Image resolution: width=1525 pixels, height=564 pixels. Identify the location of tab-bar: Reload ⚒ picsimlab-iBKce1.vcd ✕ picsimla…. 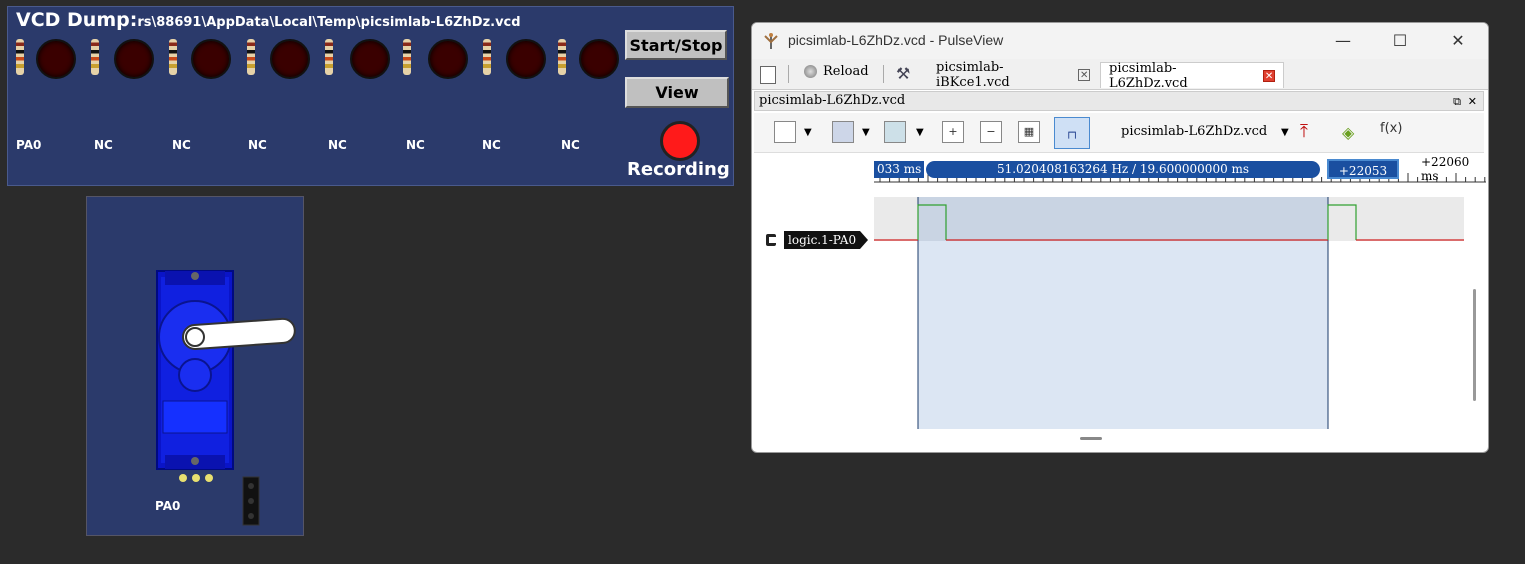
(1120, 75).